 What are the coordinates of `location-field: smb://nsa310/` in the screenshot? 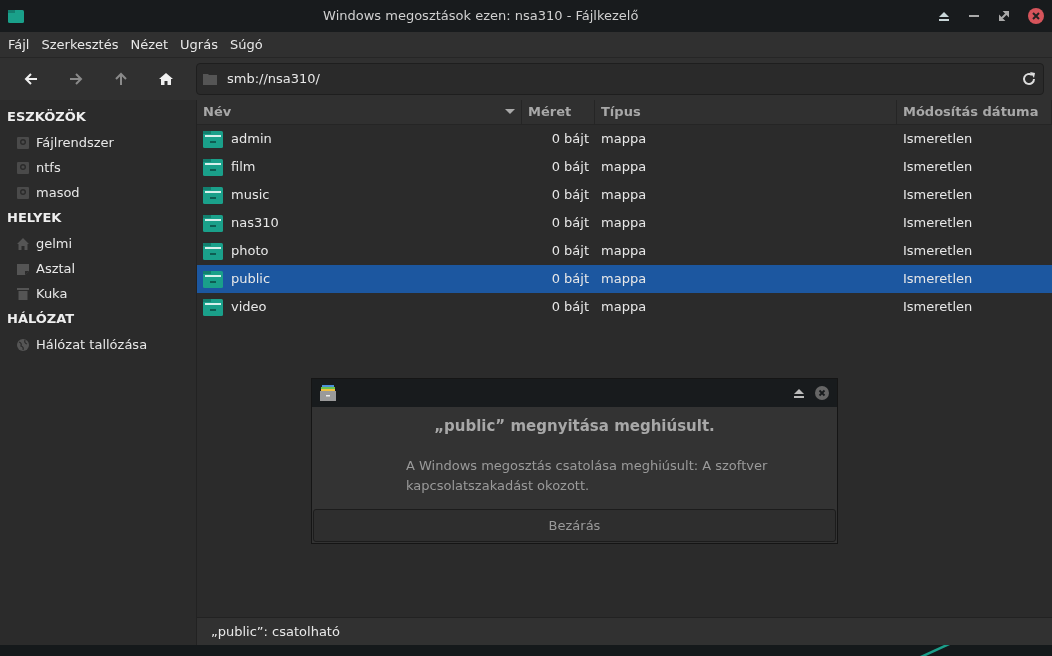 It's located at (620, 79).